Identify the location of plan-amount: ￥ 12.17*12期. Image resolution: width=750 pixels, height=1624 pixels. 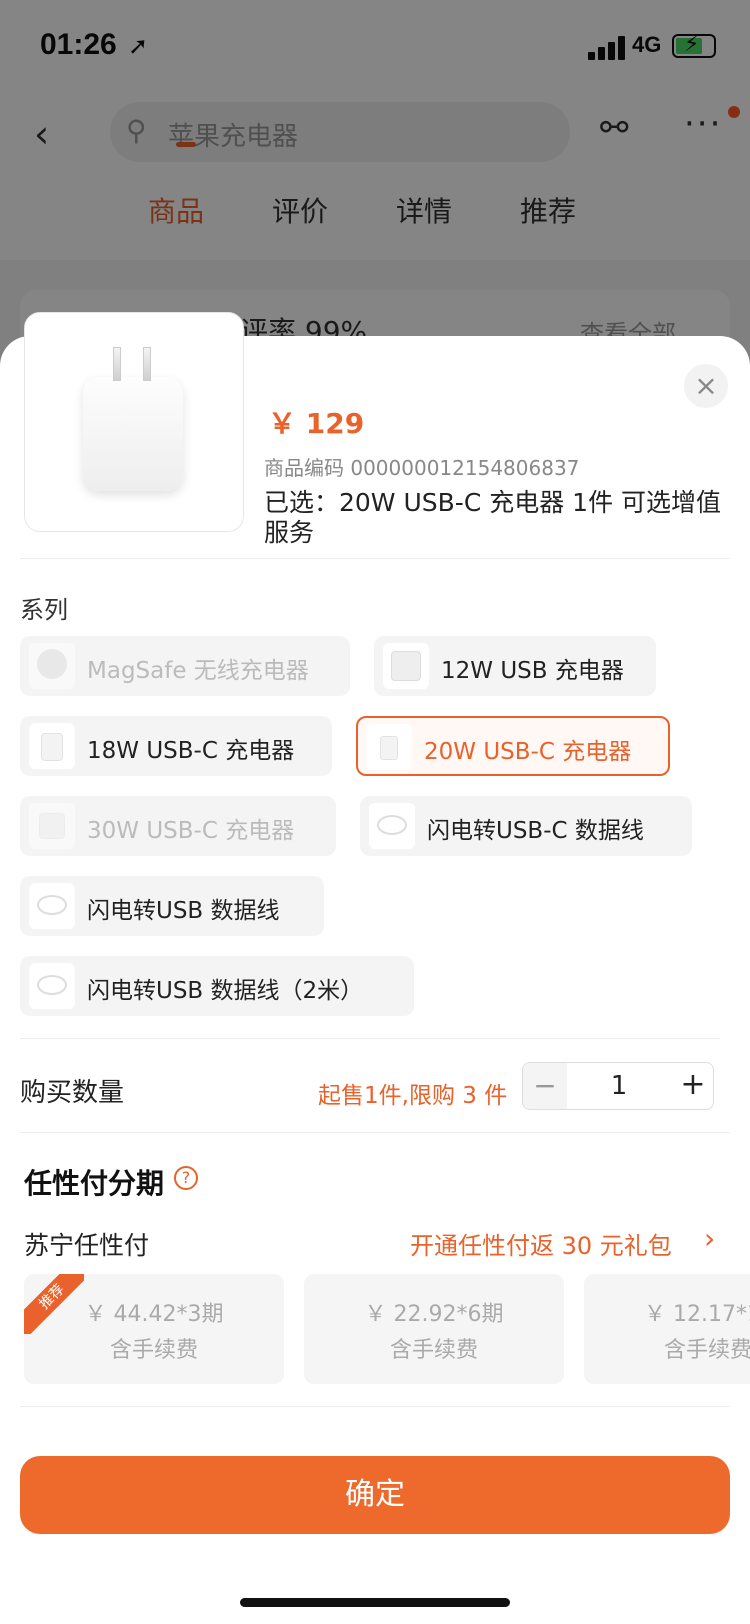
(697, 1314).